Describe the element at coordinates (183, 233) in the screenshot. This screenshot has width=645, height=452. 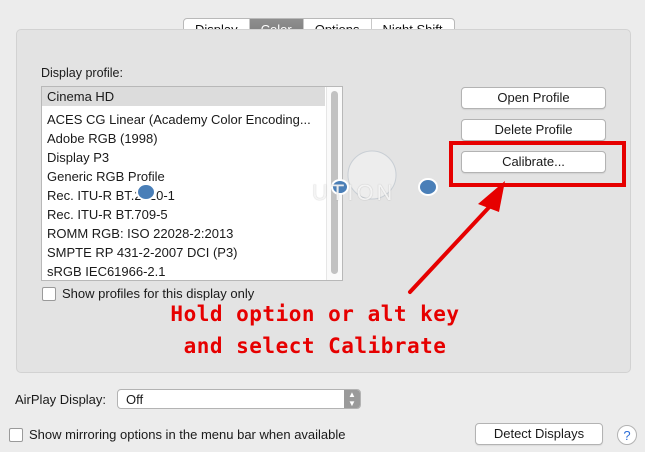
I see `list-item: ROMM RGB: ISO 22028-2:2013` at that location.